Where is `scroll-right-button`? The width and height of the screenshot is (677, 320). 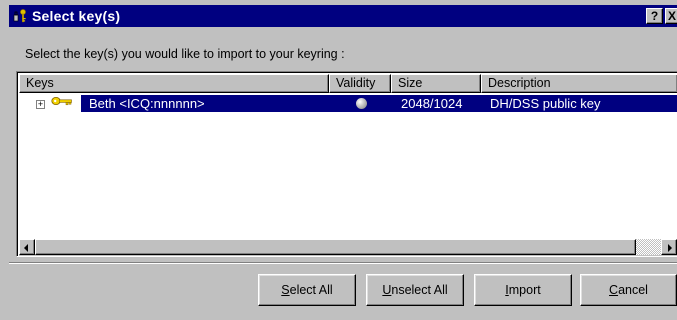
scroll-right-button is located at coordinates (669, 247).